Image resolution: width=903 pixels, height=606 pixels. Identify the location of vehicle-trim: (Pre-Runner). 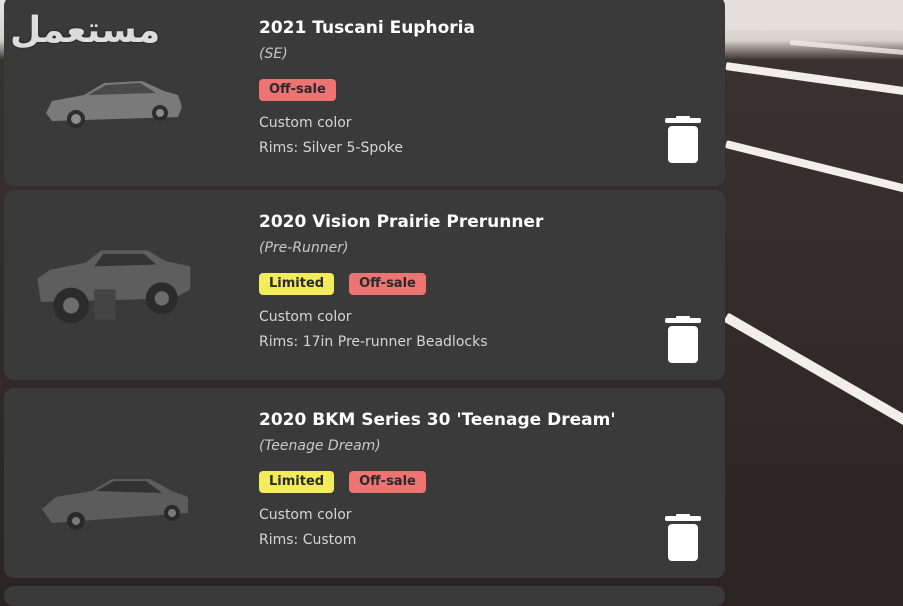
(304, 248).